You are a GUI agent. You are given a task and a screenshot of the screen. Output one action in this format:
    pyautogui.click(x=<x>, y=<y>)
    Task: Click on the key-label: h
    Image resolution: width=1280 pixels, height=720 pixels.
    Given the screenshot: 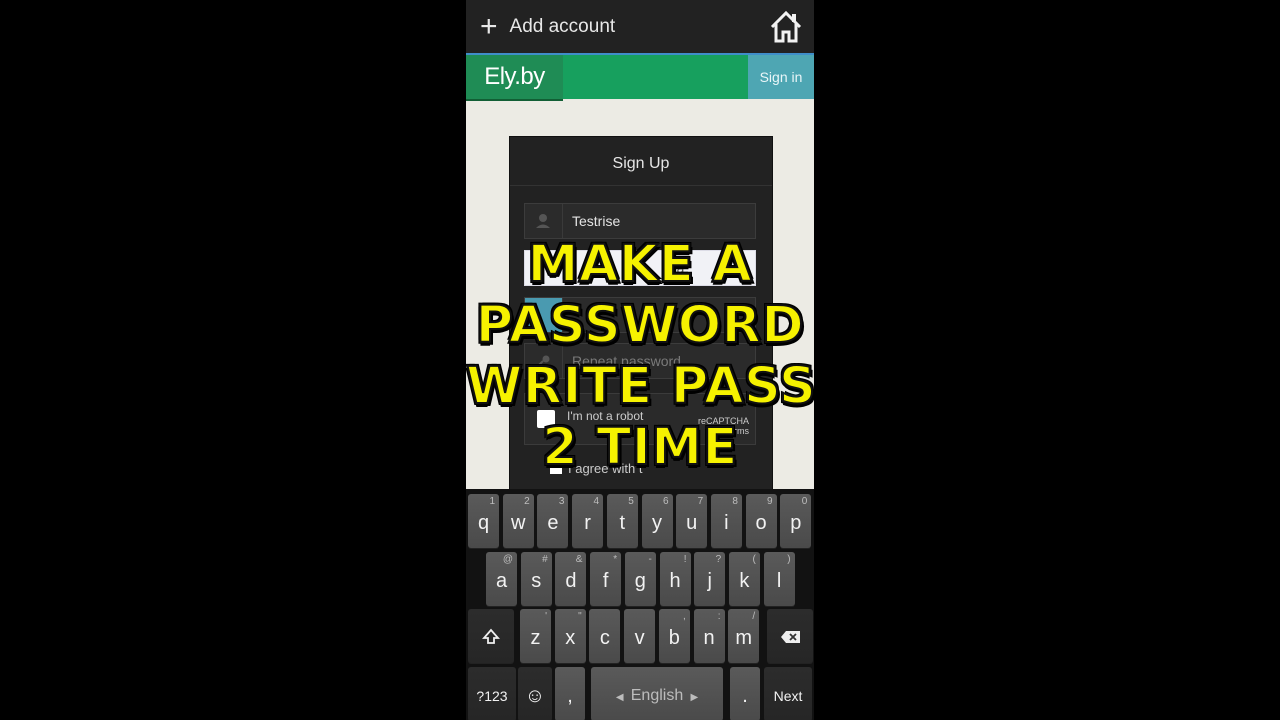 What is the action you would take?
    pyautogui.click(x=675, y=581)
    